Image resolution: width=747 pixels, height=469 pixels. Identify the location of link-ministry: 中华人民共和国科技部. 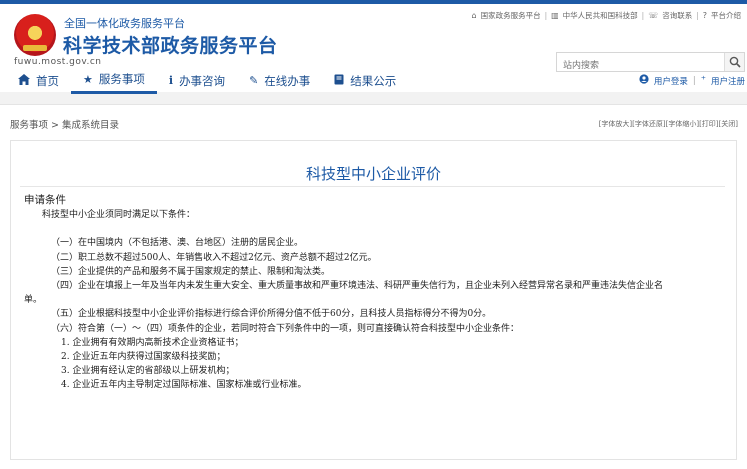
(600, 15).